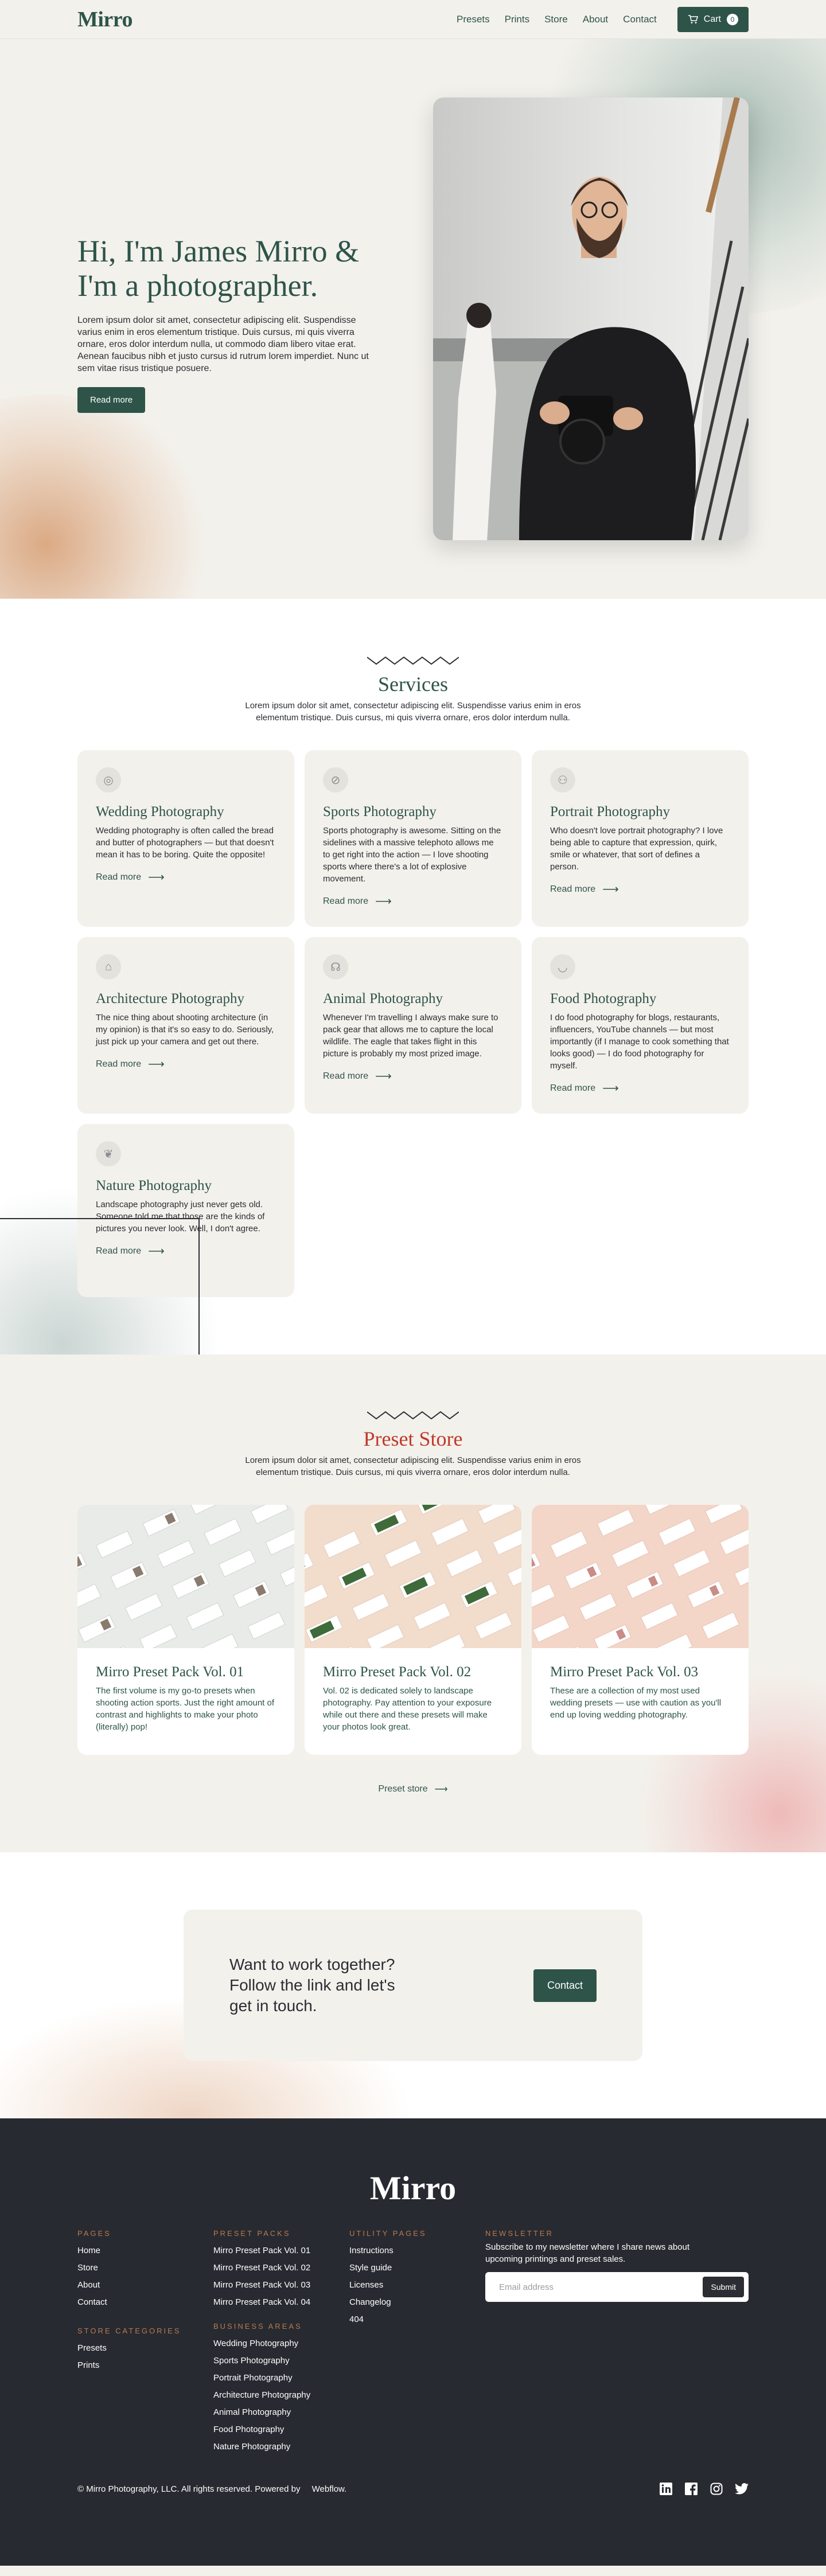  I want to click on contact-button: Contact, so click(565, 1986).